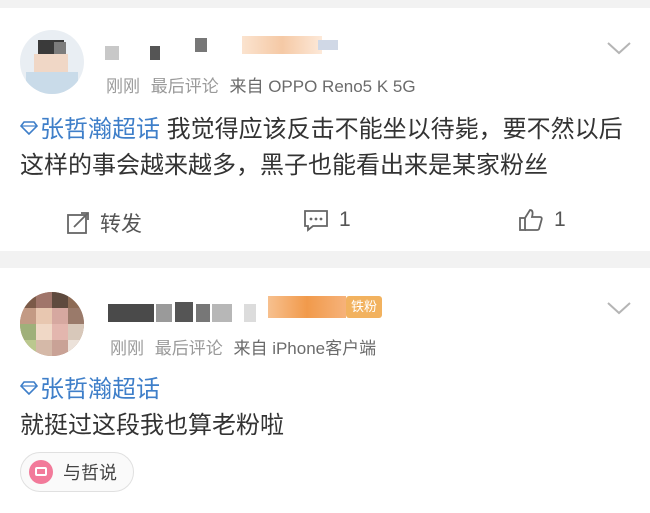 The image size is (650, 513). I want to click on comment-button: 1, so click(327, 220).